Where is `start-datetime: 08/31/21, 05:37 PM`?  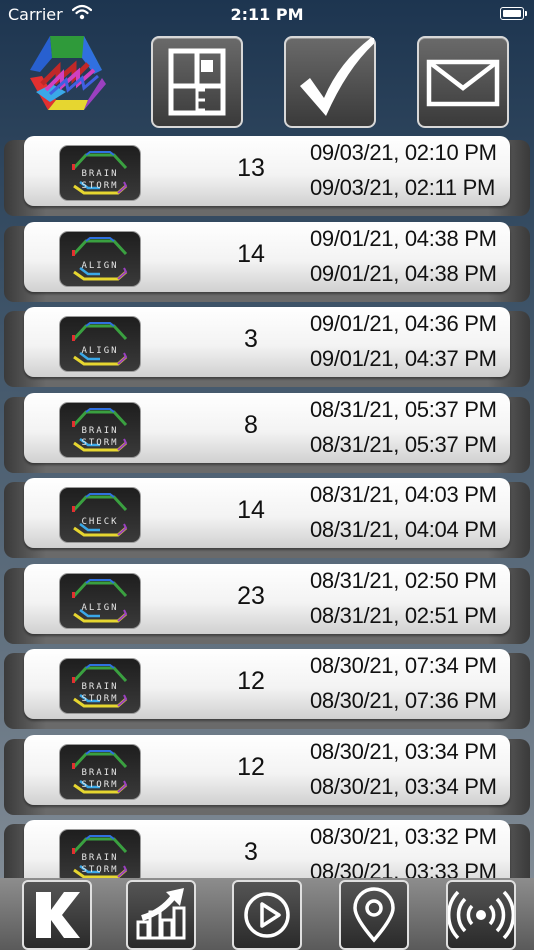 start-datetime: 08/31/21, 05:37 PM is located at coordinates (403, 409).